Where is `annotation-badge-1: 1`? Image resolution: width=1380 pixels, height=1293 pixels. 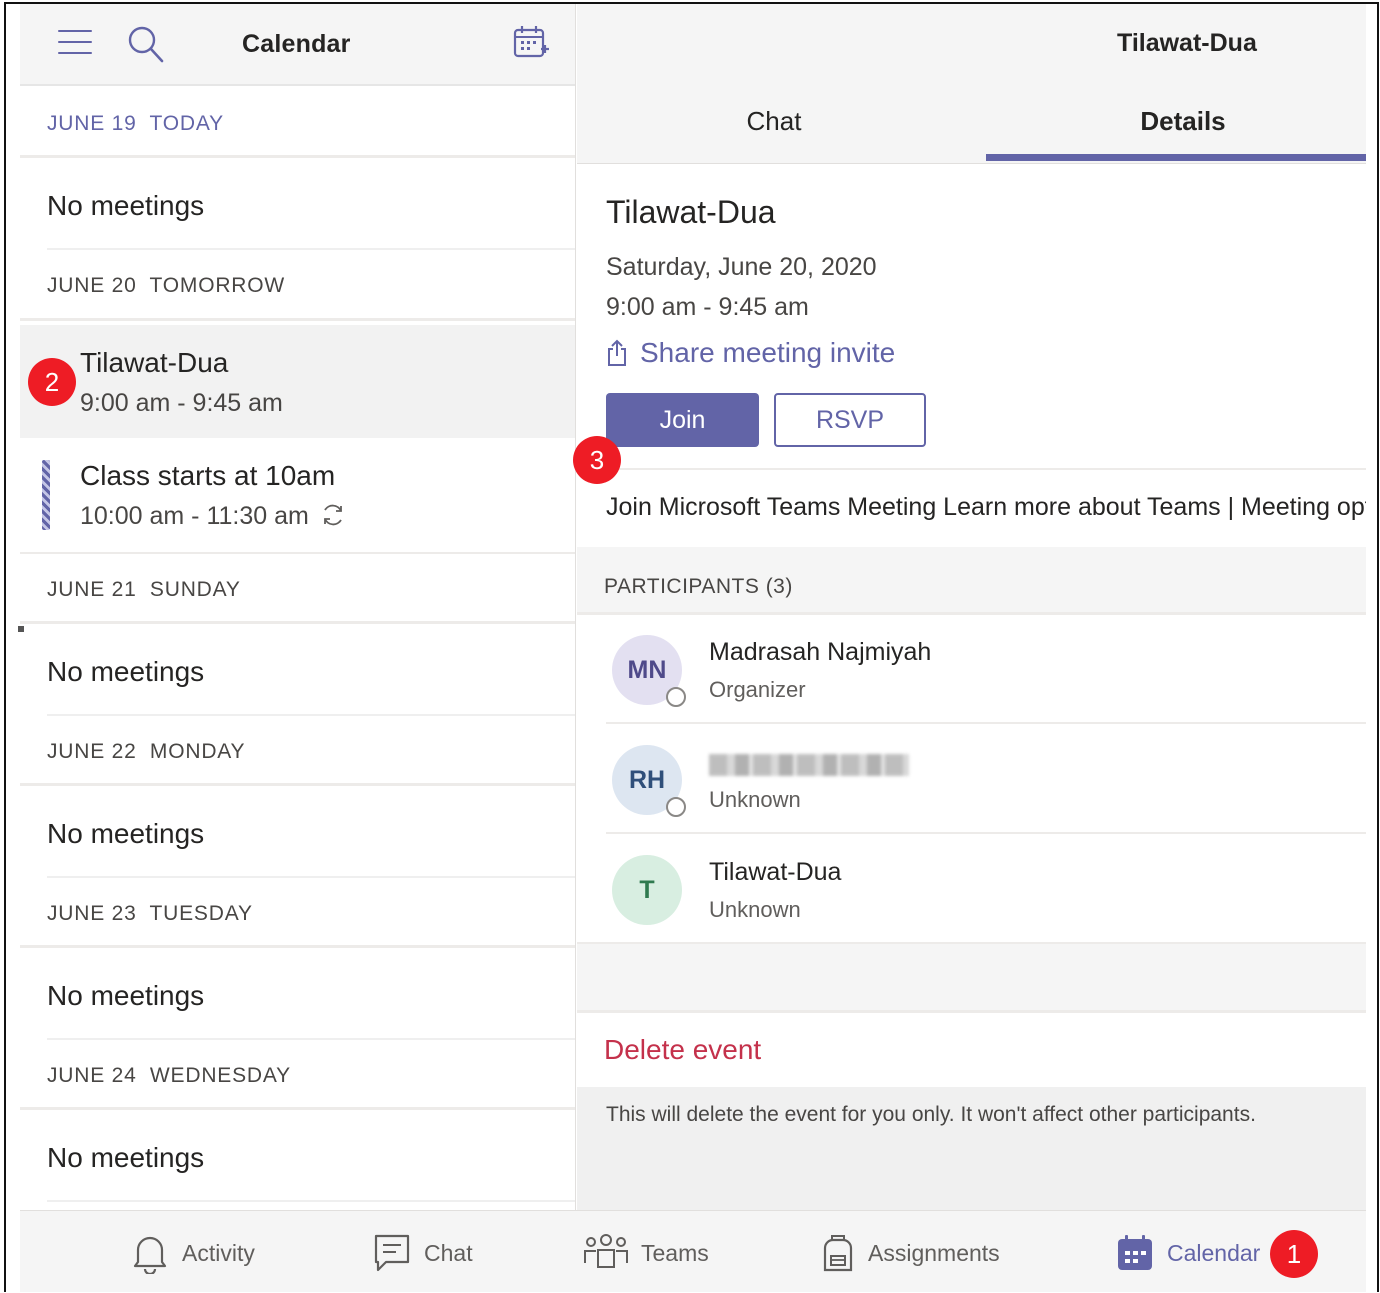
annotation-badge-1: 1 is located at coordinates (1294, 1254).